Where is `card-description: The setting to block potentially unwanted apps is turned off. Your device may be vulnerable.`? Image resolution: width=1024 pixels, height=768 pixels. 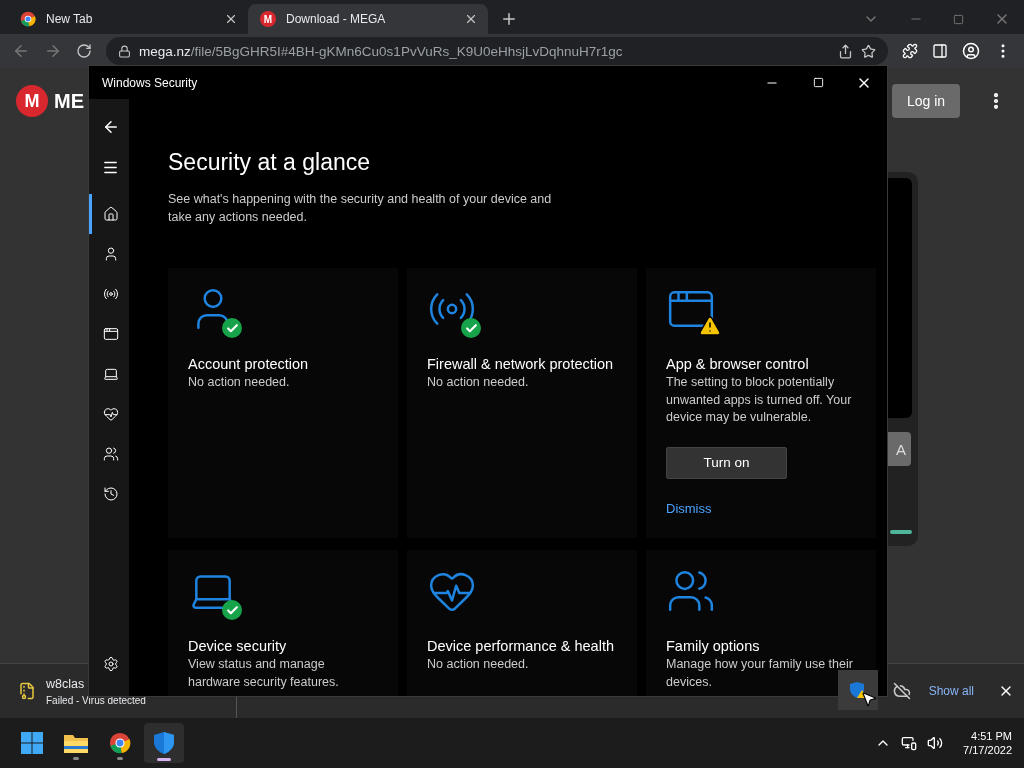
card-description: The setting to block potentially unwanted apps is turned off. Your device may be vulnerable. is located at coordinates (759, 400).